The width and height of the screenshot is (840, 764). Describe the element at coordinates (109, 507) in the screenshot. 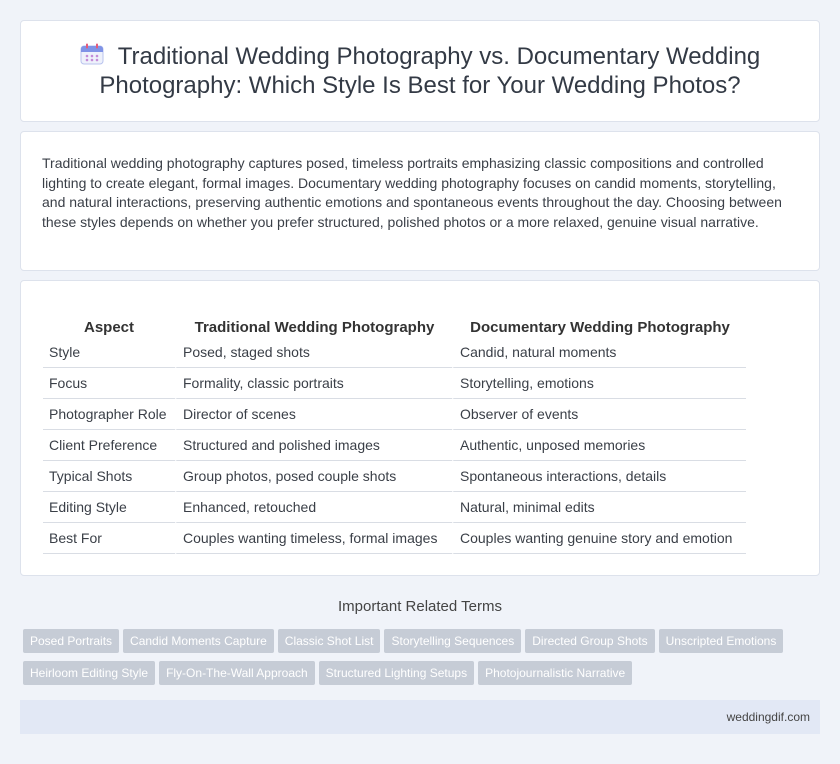

I see `cell-aspect: Editing Style` at that location.